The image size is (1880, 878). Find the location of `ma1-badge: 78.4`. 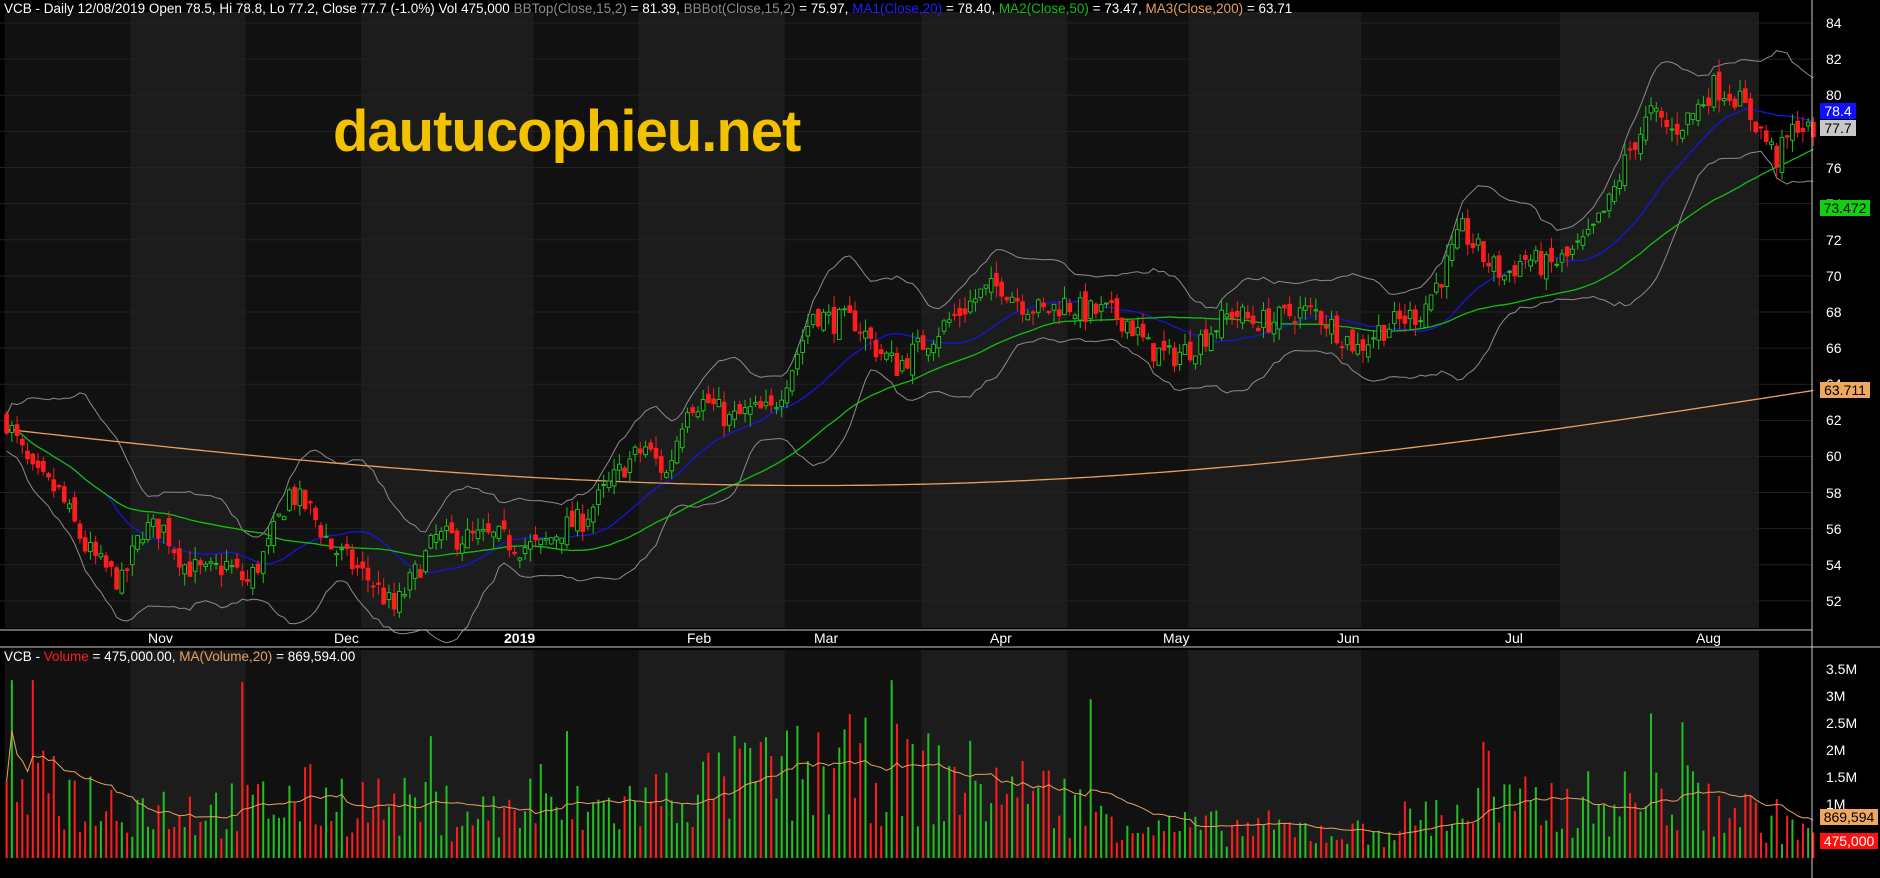

ma1-badge: 78.4 is located at coordinates (1838, 111).